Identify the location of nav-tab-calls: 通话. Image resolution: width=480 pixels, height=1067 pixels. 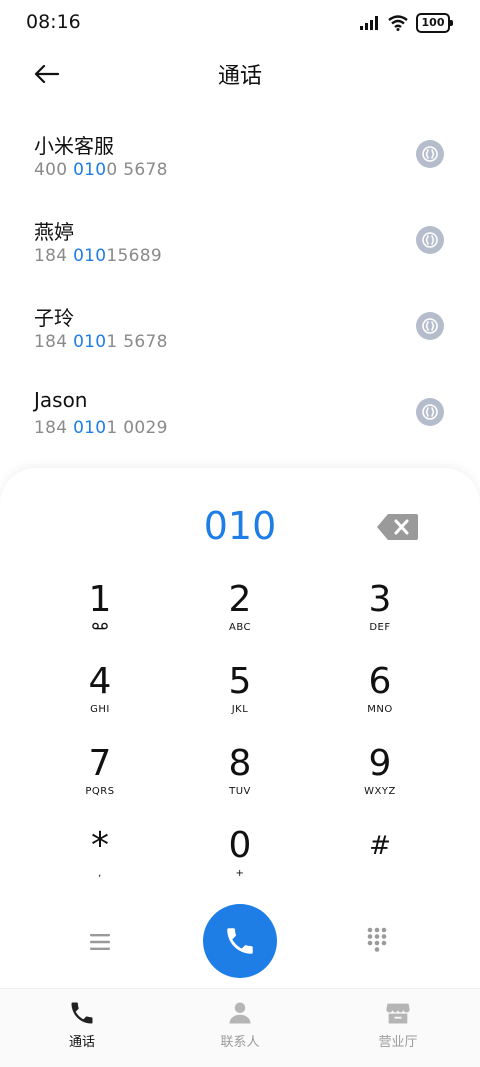
(82, 1024).